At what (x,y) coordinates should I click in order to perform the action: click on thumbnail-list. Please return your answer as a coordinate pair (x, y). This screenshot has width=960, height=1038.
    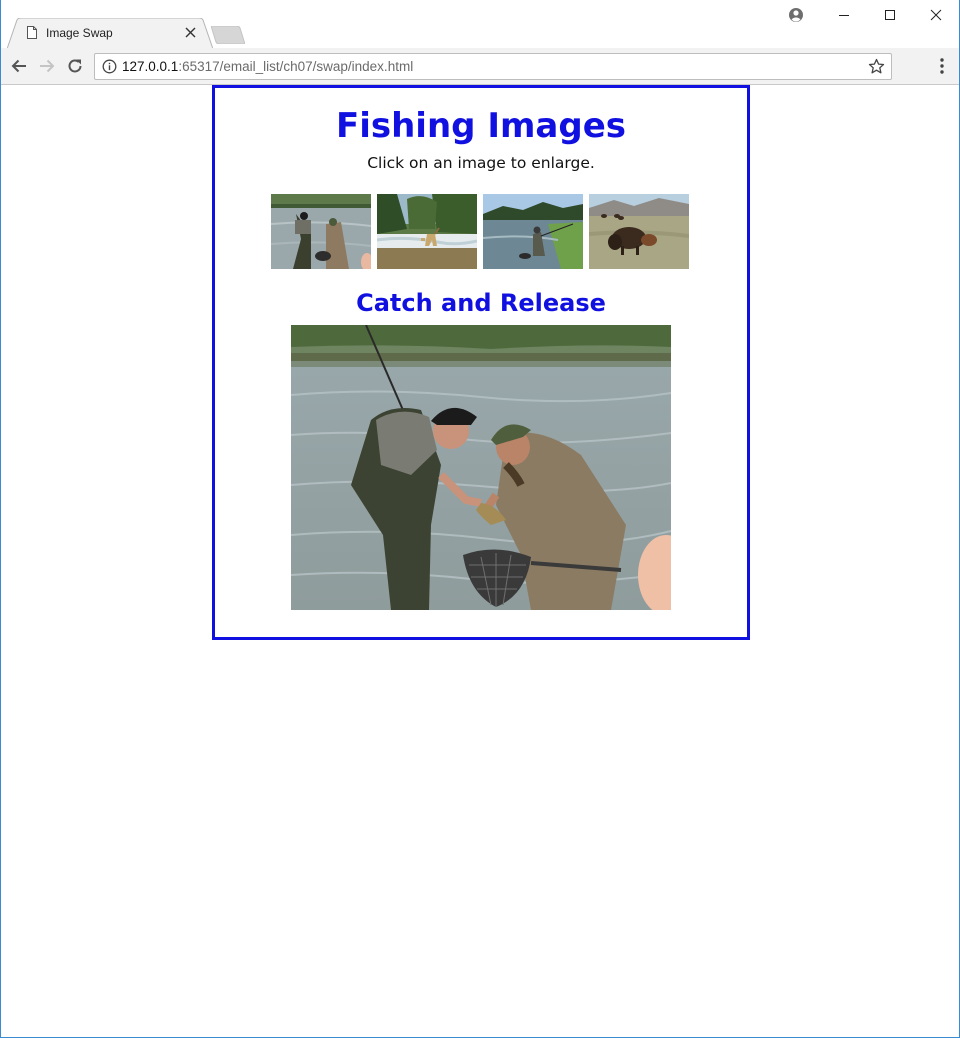
    Looking at the image, I should click on (480, 231).